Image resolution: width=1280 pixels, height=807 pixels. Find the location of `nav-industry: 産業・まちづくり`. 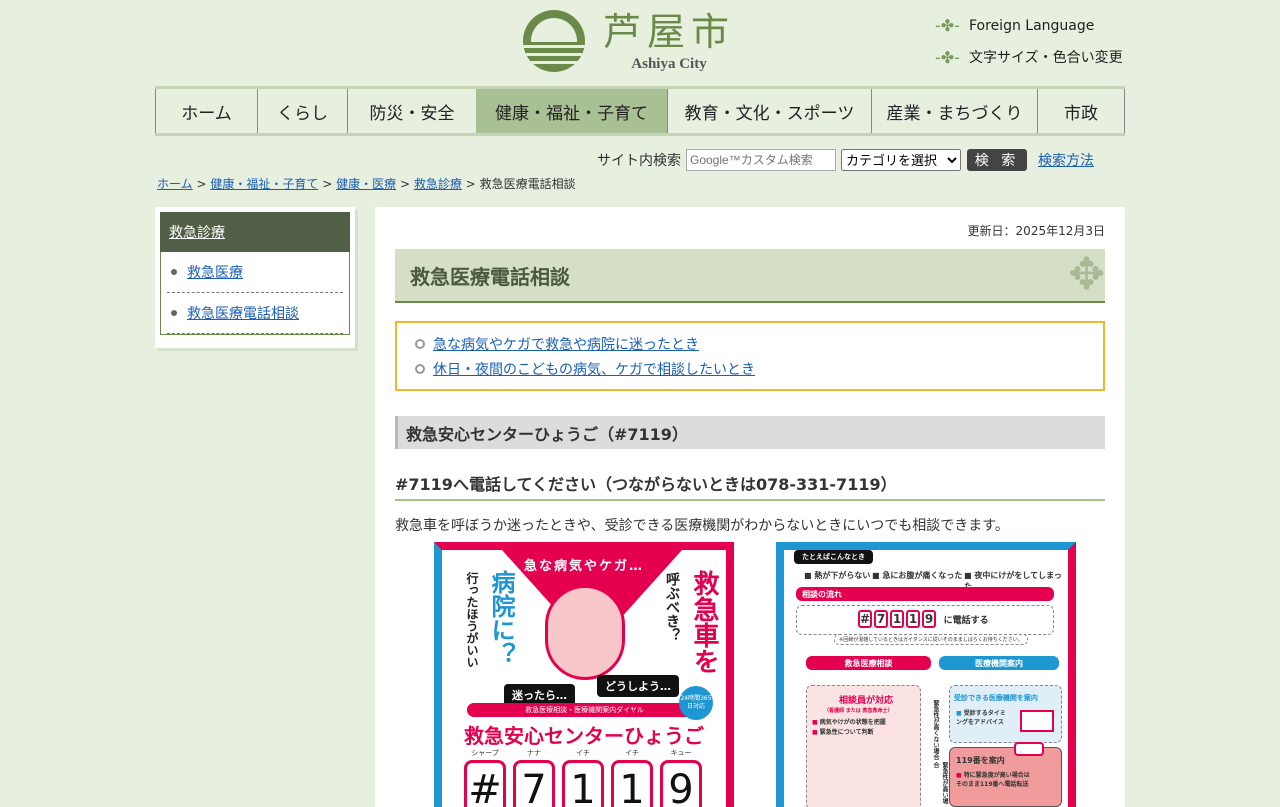

nav-industry: 産業・まちづくり is located at coordinates (954, 111).